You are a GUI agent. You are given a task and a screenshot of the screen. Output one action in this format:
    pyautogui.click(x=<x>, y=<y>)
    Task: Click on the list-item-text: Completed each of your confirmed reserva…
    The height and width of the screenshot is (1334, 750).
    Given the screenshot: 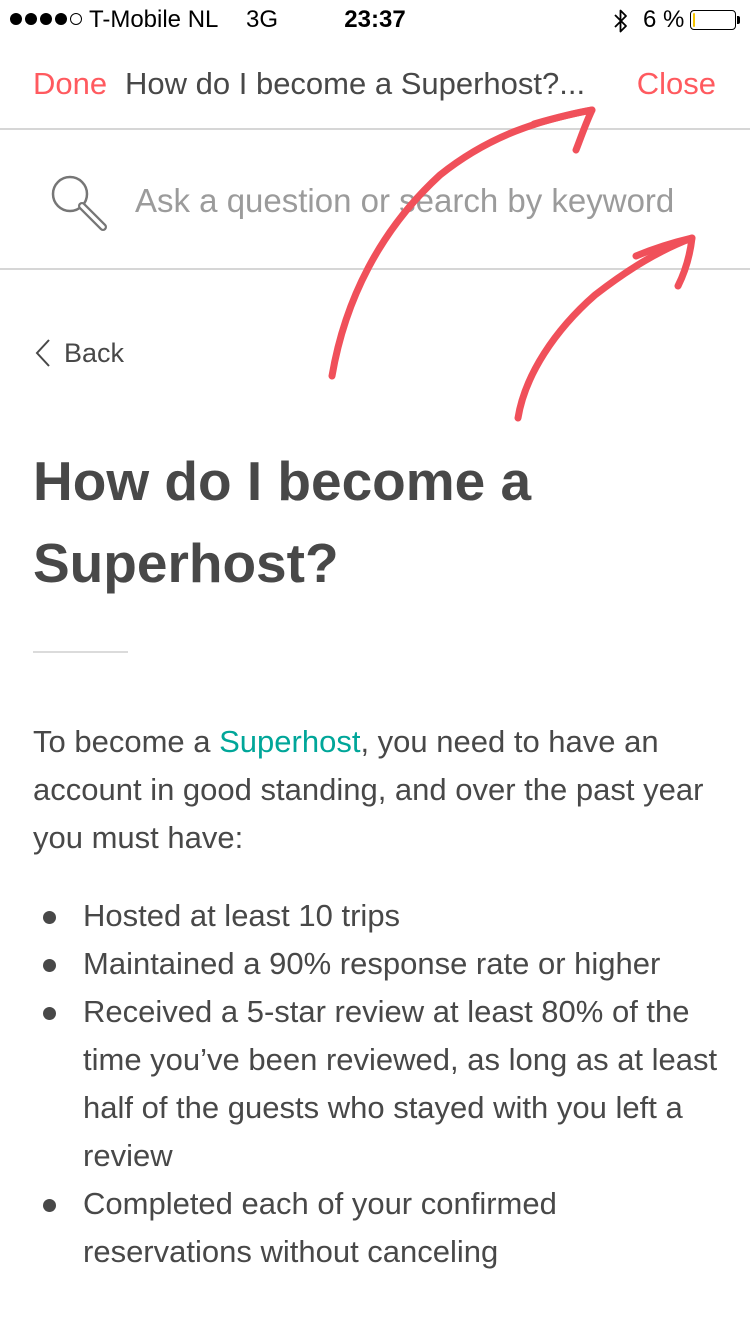 What is the action you would take?
    pyautogui.click(x=320, y=1227)
    